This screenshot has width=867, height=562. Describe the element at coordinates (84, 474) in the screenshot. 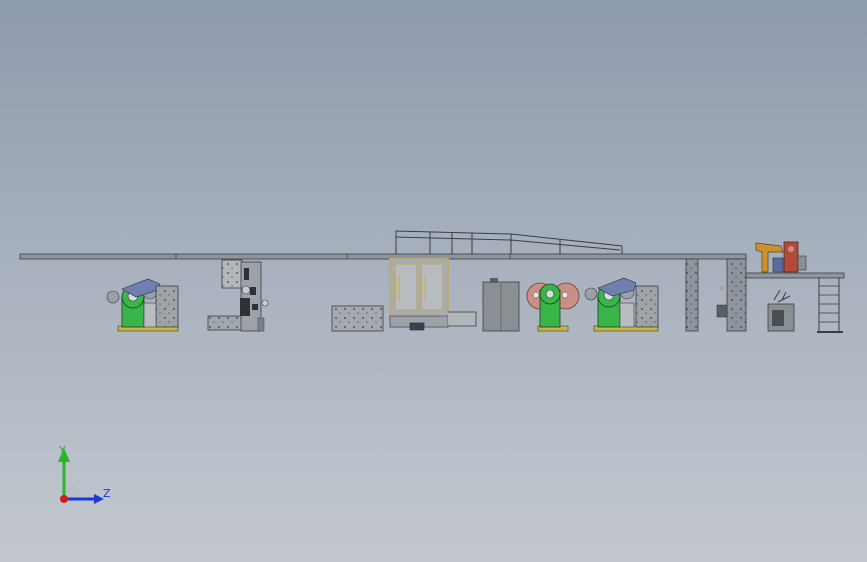

I see `coordinate-triad: Y Z` at that location.